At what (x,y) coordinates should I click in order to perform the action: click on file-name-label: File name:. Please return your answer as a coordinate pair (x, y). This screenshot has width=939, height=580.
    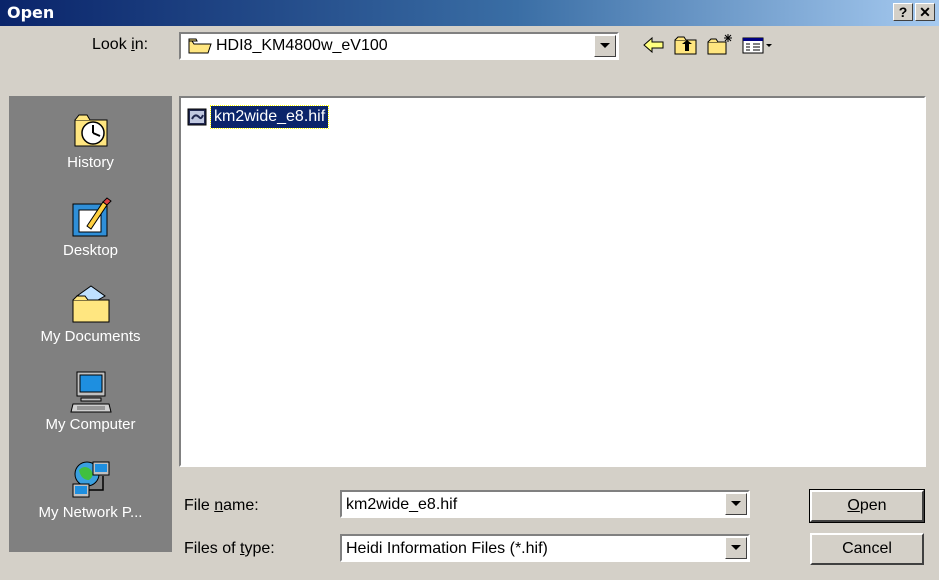
    Looking at the image, I should click on (221, 505).